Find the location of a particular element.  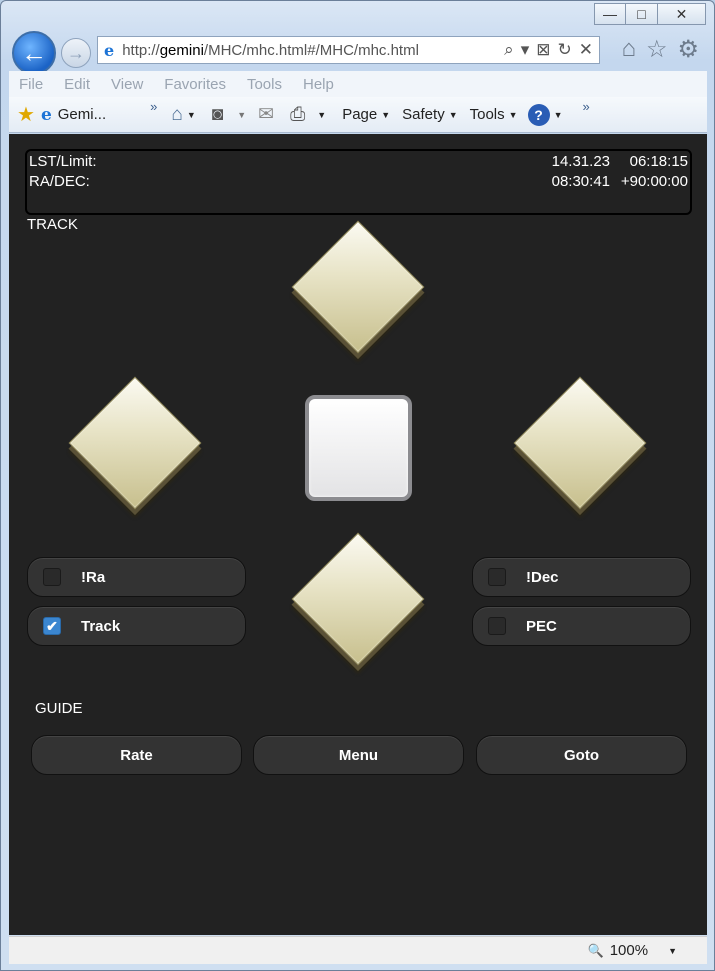

zoom-icon: 🔍 is located at coordinates (596, 951).